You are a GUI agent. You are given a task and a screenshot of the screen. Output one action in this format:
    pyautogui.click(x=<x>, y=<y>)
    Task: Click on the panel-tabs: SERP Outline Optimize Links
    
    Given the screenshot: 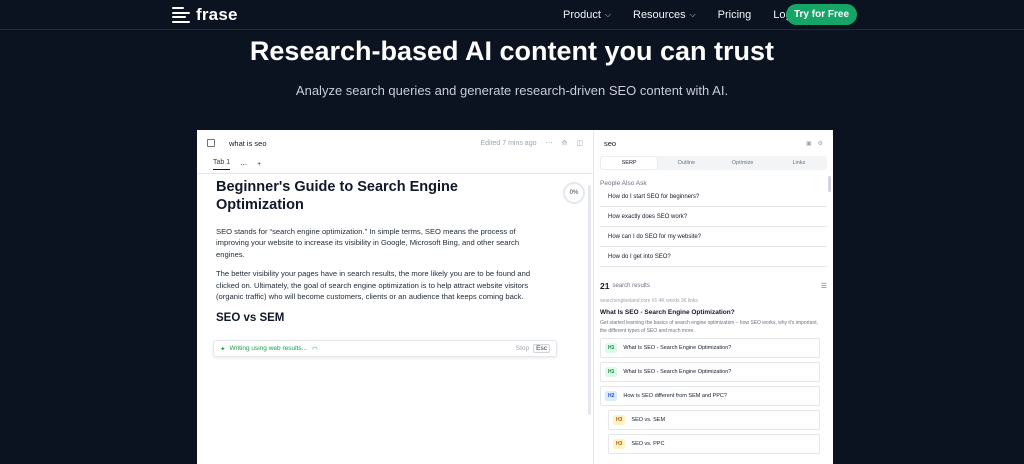 What is the action you would take?
    pyautogui.click(x=713, y=163)
    